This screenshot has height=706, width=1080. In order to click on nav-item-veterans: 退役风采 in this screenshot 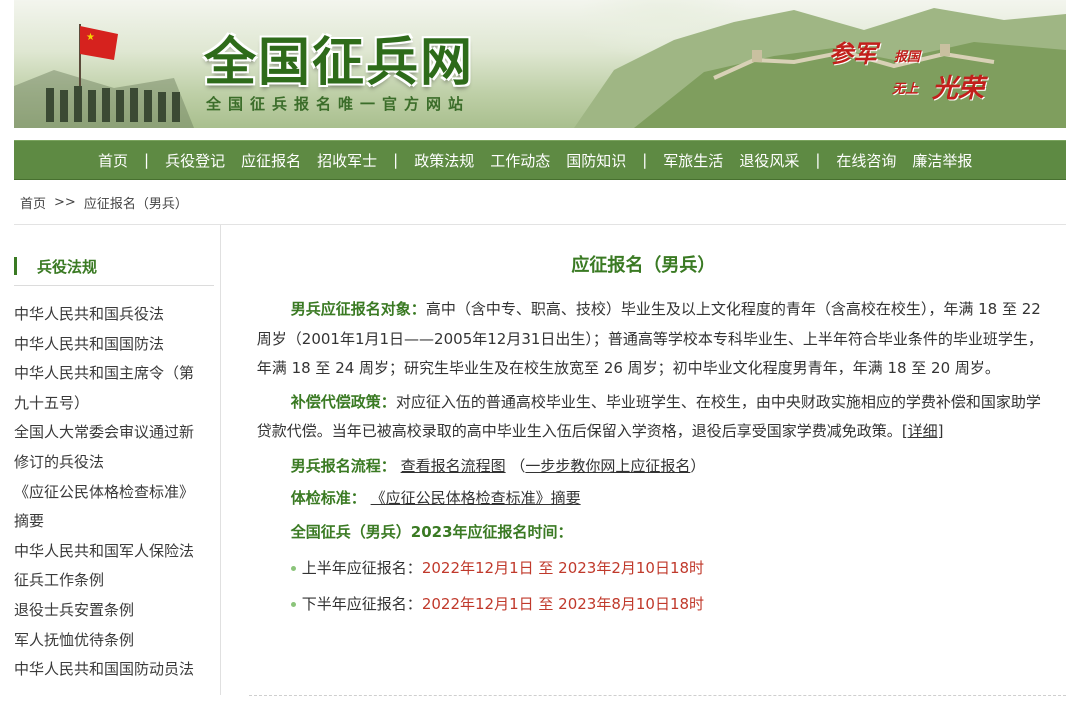, I will do `click(769, 160)`.